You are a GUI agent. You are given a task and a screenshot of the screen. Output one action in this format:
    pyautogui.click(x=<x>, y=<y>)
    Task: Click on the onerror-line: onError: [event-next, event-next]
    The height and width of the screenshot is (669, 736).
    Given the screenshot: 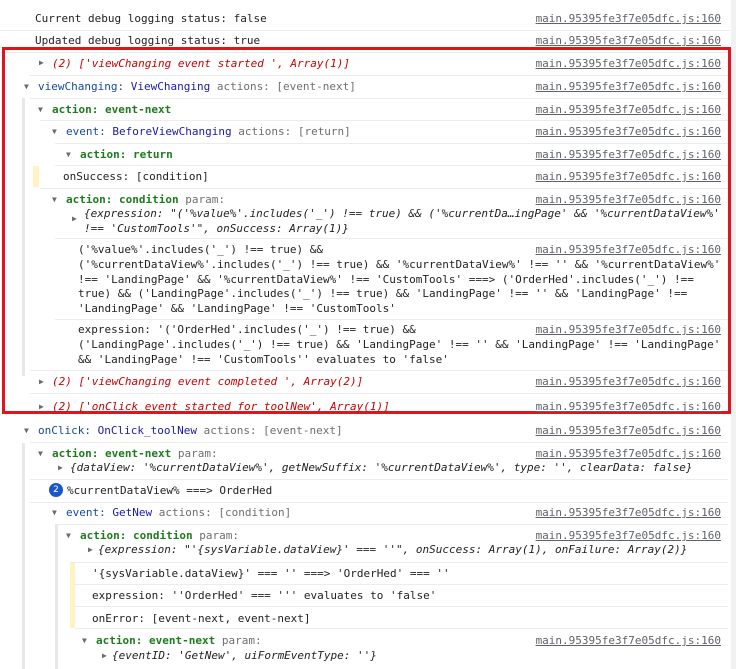 What is the action you would take?
    pyautogui.click(x=201, y=618)
    